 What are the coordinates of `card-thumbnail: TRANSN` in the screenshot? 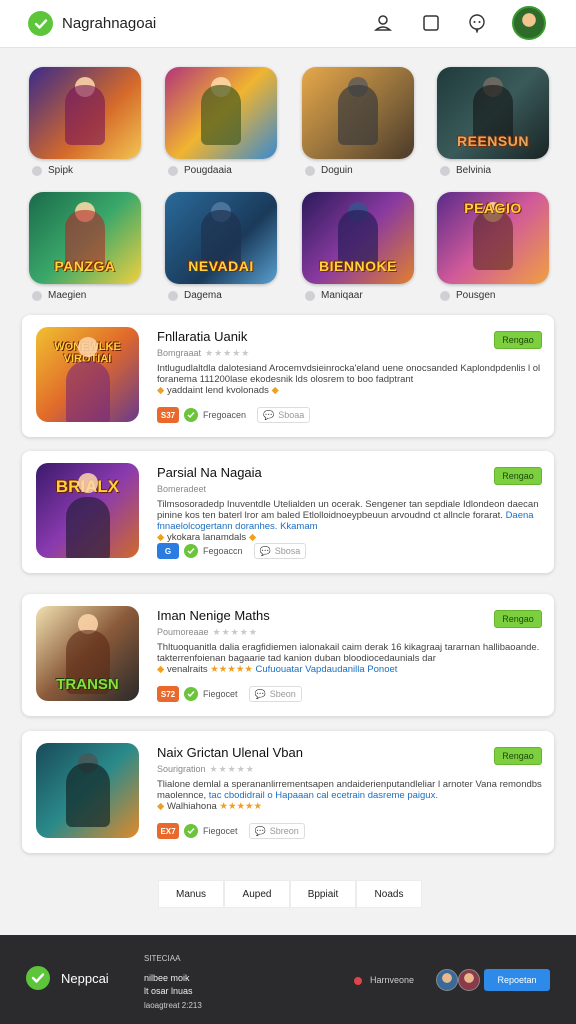 It's located at (87, 653).